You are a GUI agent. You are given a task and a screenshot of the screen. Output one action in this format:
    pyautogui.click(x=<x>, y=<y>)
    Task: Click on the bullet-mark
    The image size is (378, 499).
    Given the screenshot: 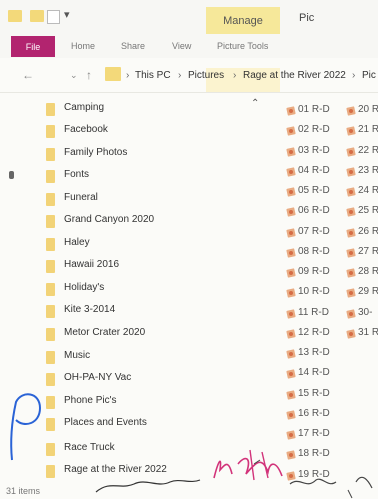 What is the action you would take?
    pyautogui.click(x=11, y=175)
    